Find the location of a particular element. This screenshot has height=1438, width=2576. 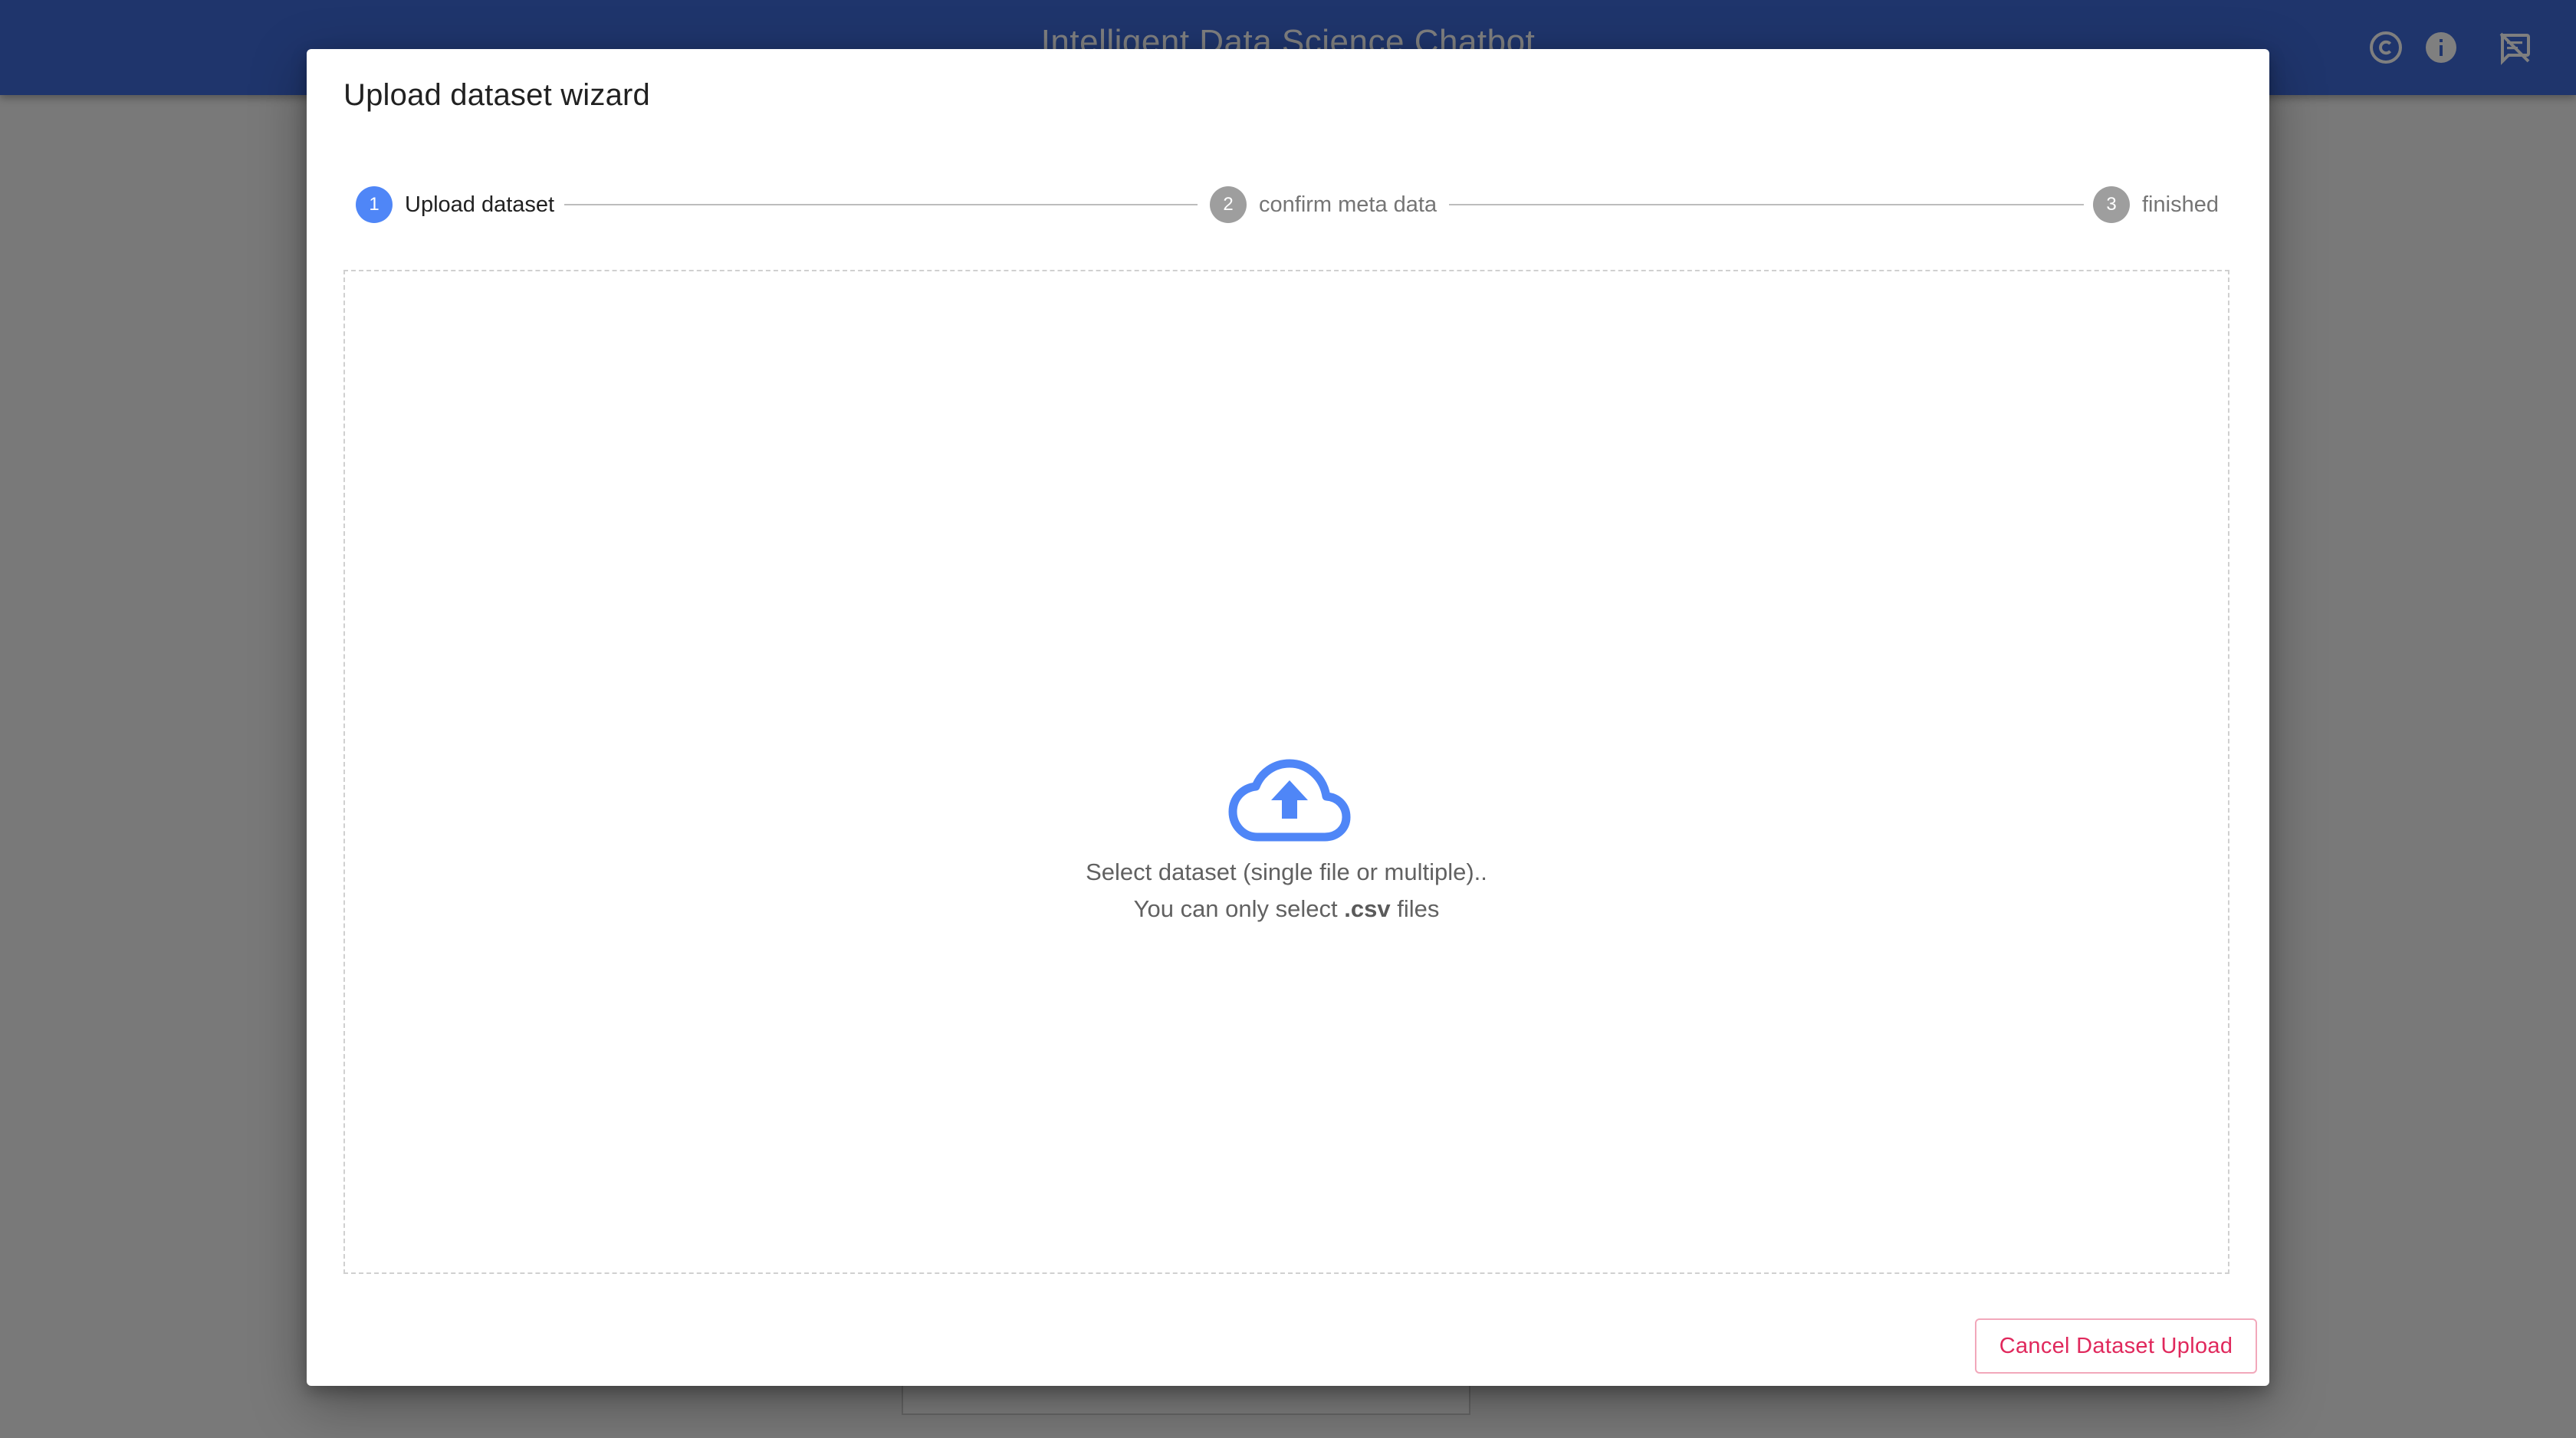

step-label-confirm-meta-data: confirm meta data is located at coordinates (1349, 204).